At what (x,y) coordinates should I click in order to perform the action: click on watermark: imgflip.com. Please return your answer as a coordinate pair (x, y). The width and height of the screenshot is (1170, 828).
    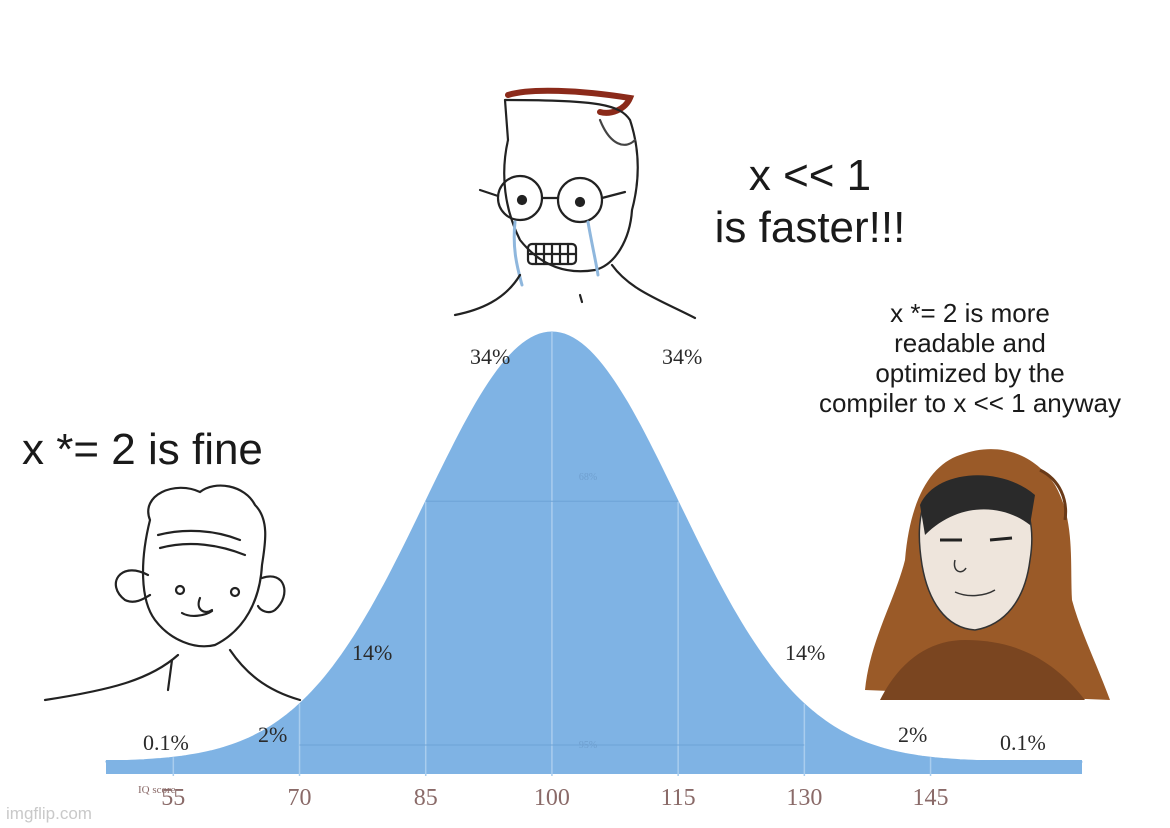
    Looking at the image, I should click on (49, 813).